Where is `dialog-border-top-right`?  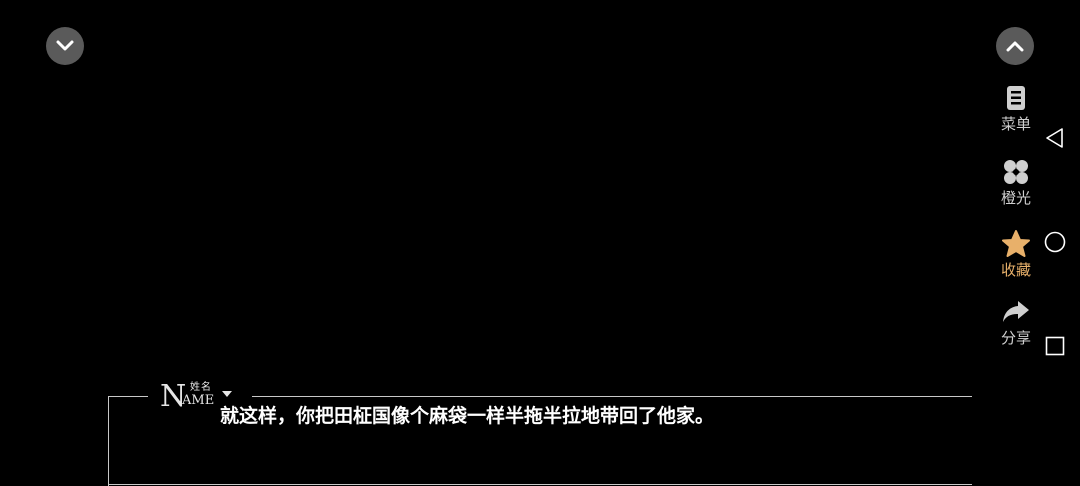
dialog-border-top-right is located at coordinates (612, 396).